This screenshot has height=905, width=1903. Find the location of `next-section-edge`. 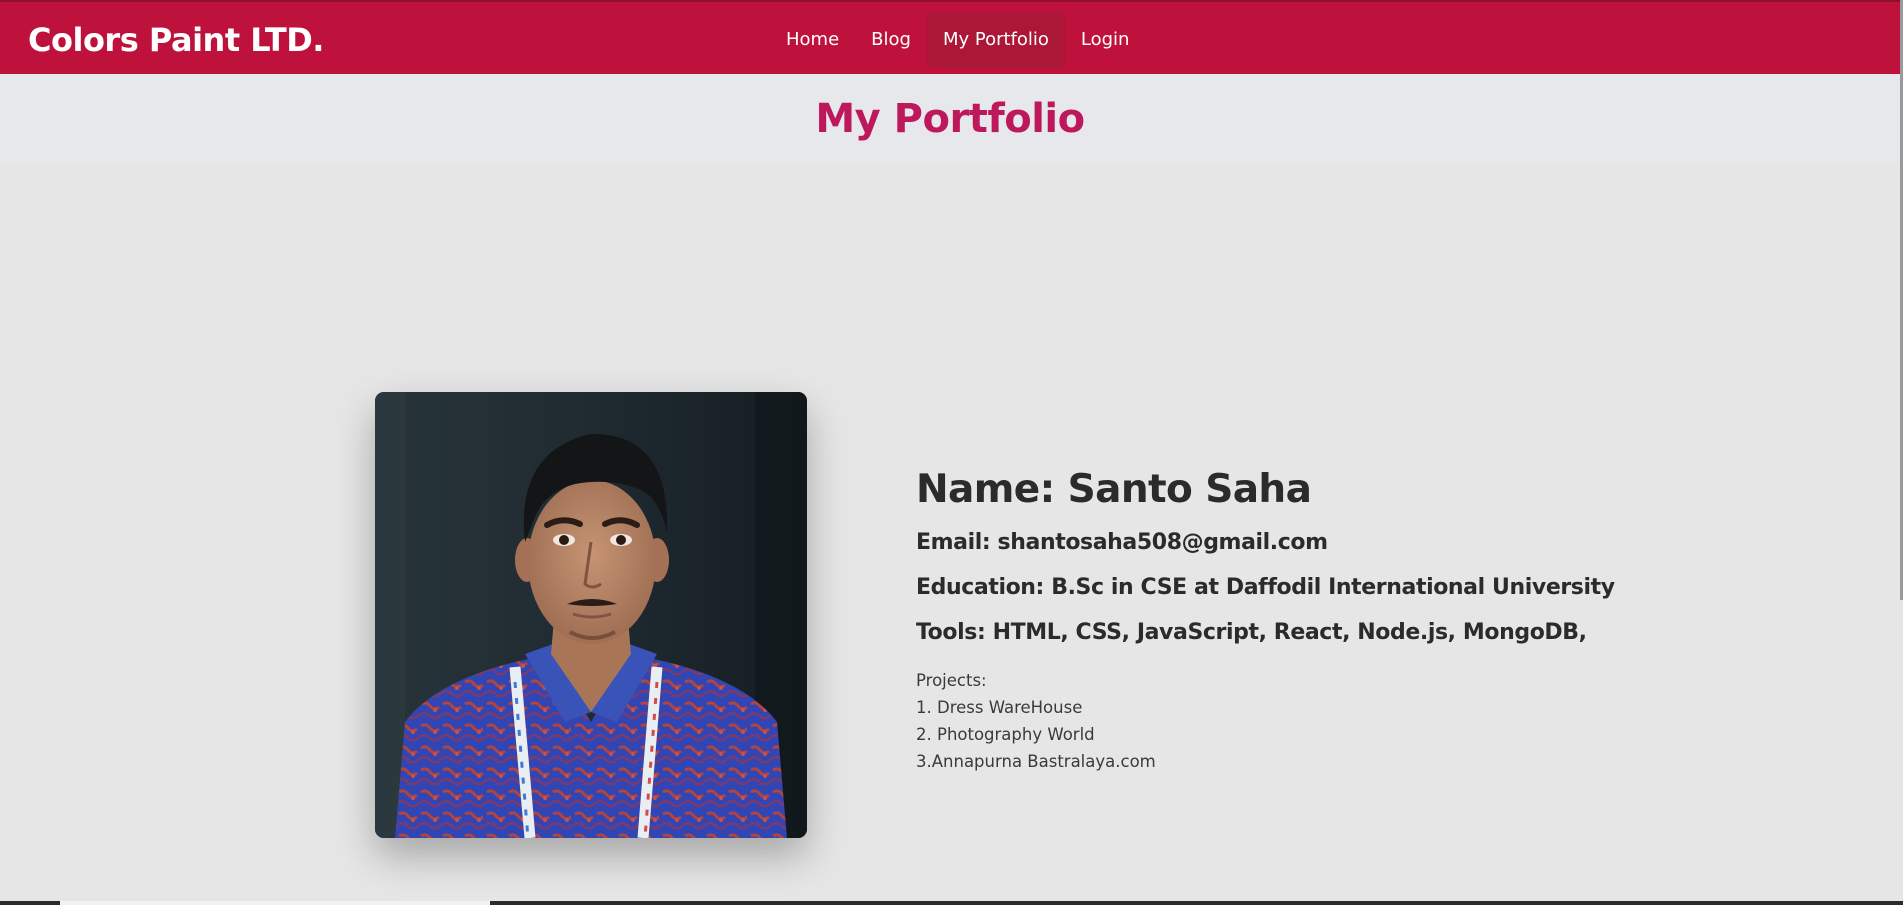

next-section-edge is located at coordinates (951, 903).